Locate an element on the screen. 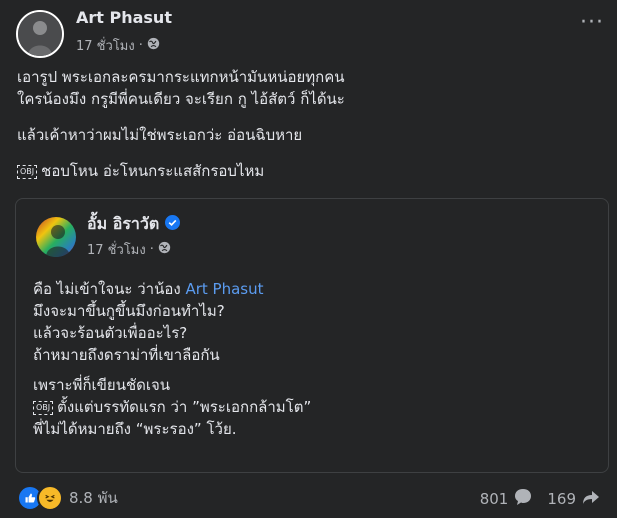 Image resolution: width=617 pixels, height=518 pixels. shared-author-row: อั้ม อิราวัต is located at coordinates (134, 224).